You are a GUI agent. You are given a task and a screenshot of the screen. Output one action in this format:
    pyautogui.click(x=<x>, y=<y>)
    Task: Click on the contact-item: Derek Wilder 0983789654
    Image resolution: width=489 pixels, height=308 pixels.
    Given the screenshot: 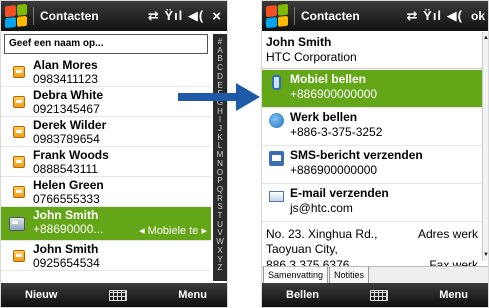 What is the action you would take?
    pyautogui.click(x=106, y=132)
    